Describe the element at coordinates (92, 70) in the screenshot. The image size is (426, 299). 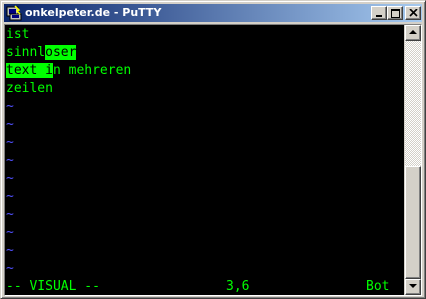
I see `line-text: n mehreren` at that location.